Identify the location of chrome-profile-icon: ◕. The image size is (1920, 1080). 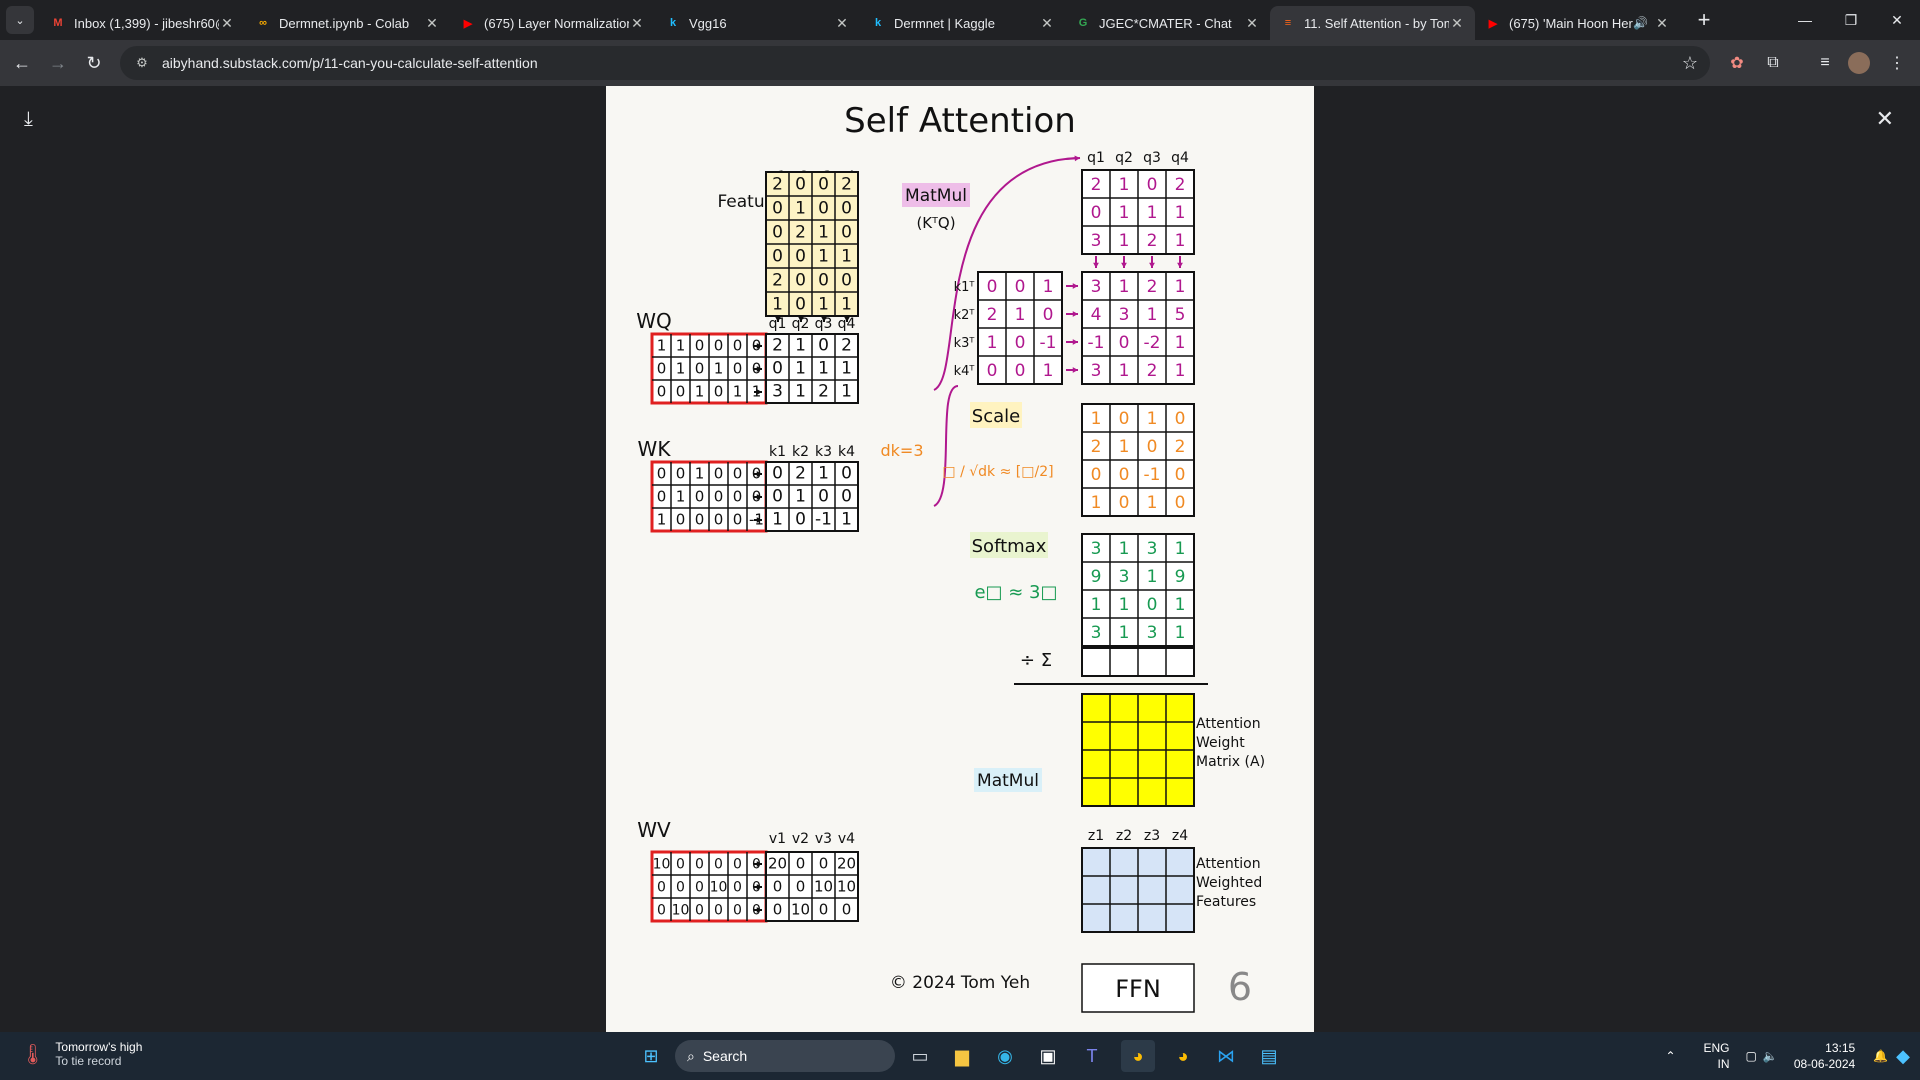
(1183, 1056).